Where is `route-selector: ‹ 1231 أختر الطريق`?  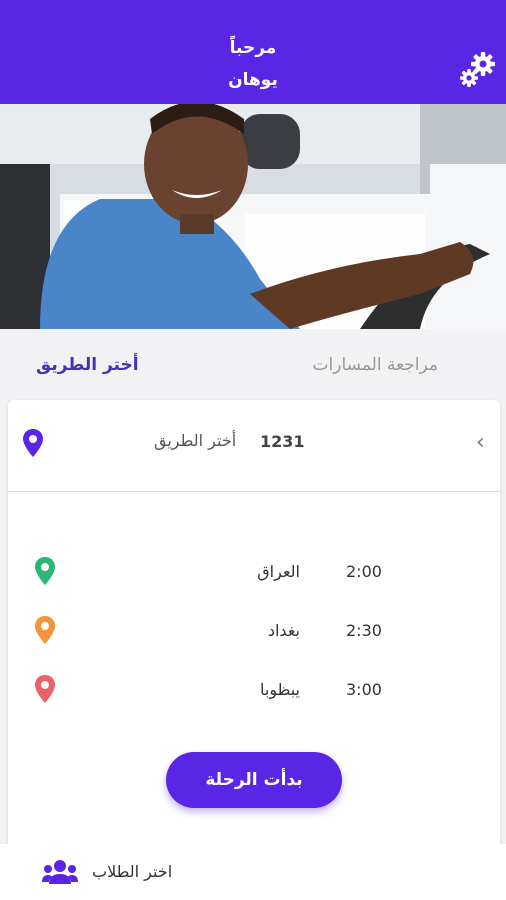
route-selector: ‹ 1231 أختر الطريق is located at coordinates (254, 446).